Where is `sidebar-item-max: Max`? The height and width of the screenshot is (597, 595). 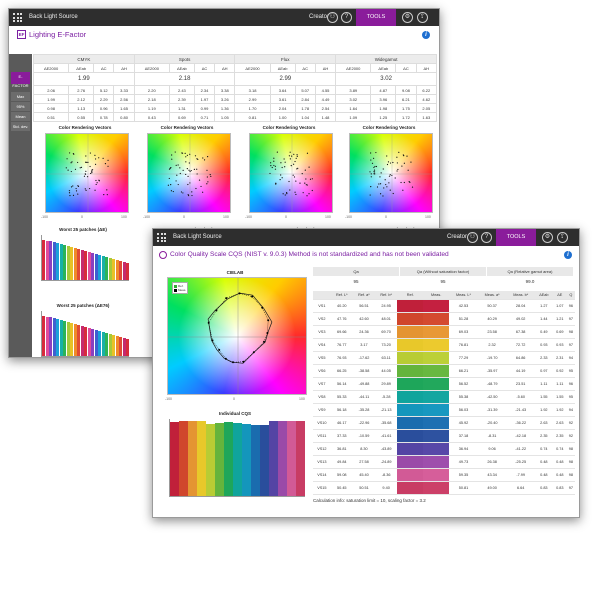
sidebar-item-max: Max is located at coordinates (20, 96).